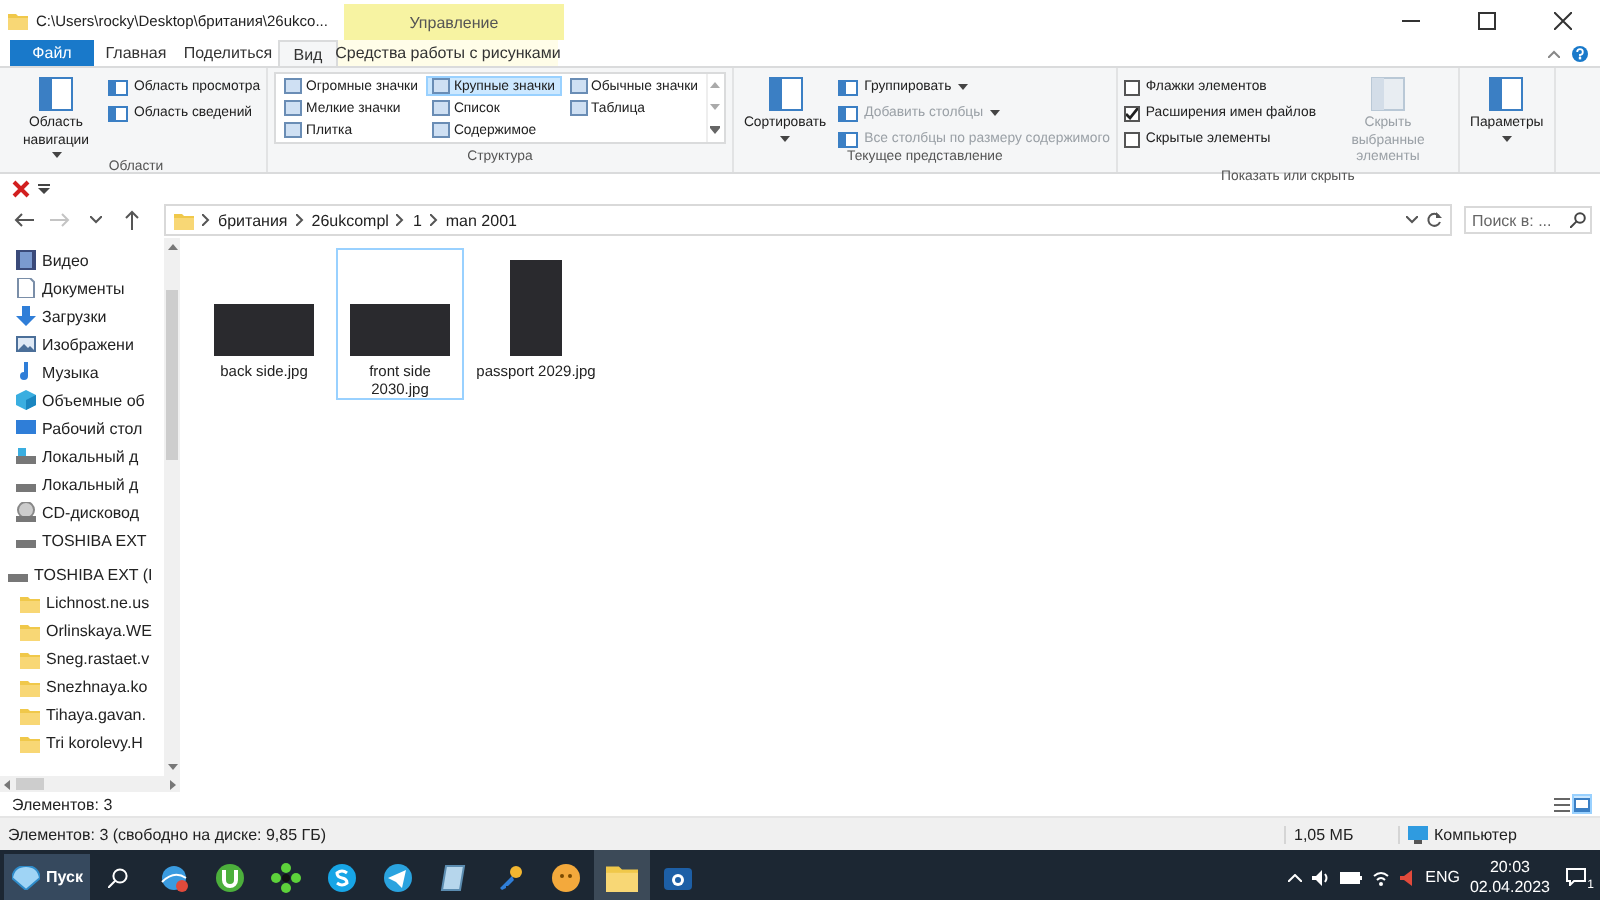  Describe the element at coordinates (70, 372) in the screenshot. I see `sidebar-item: Музыка` at that location.